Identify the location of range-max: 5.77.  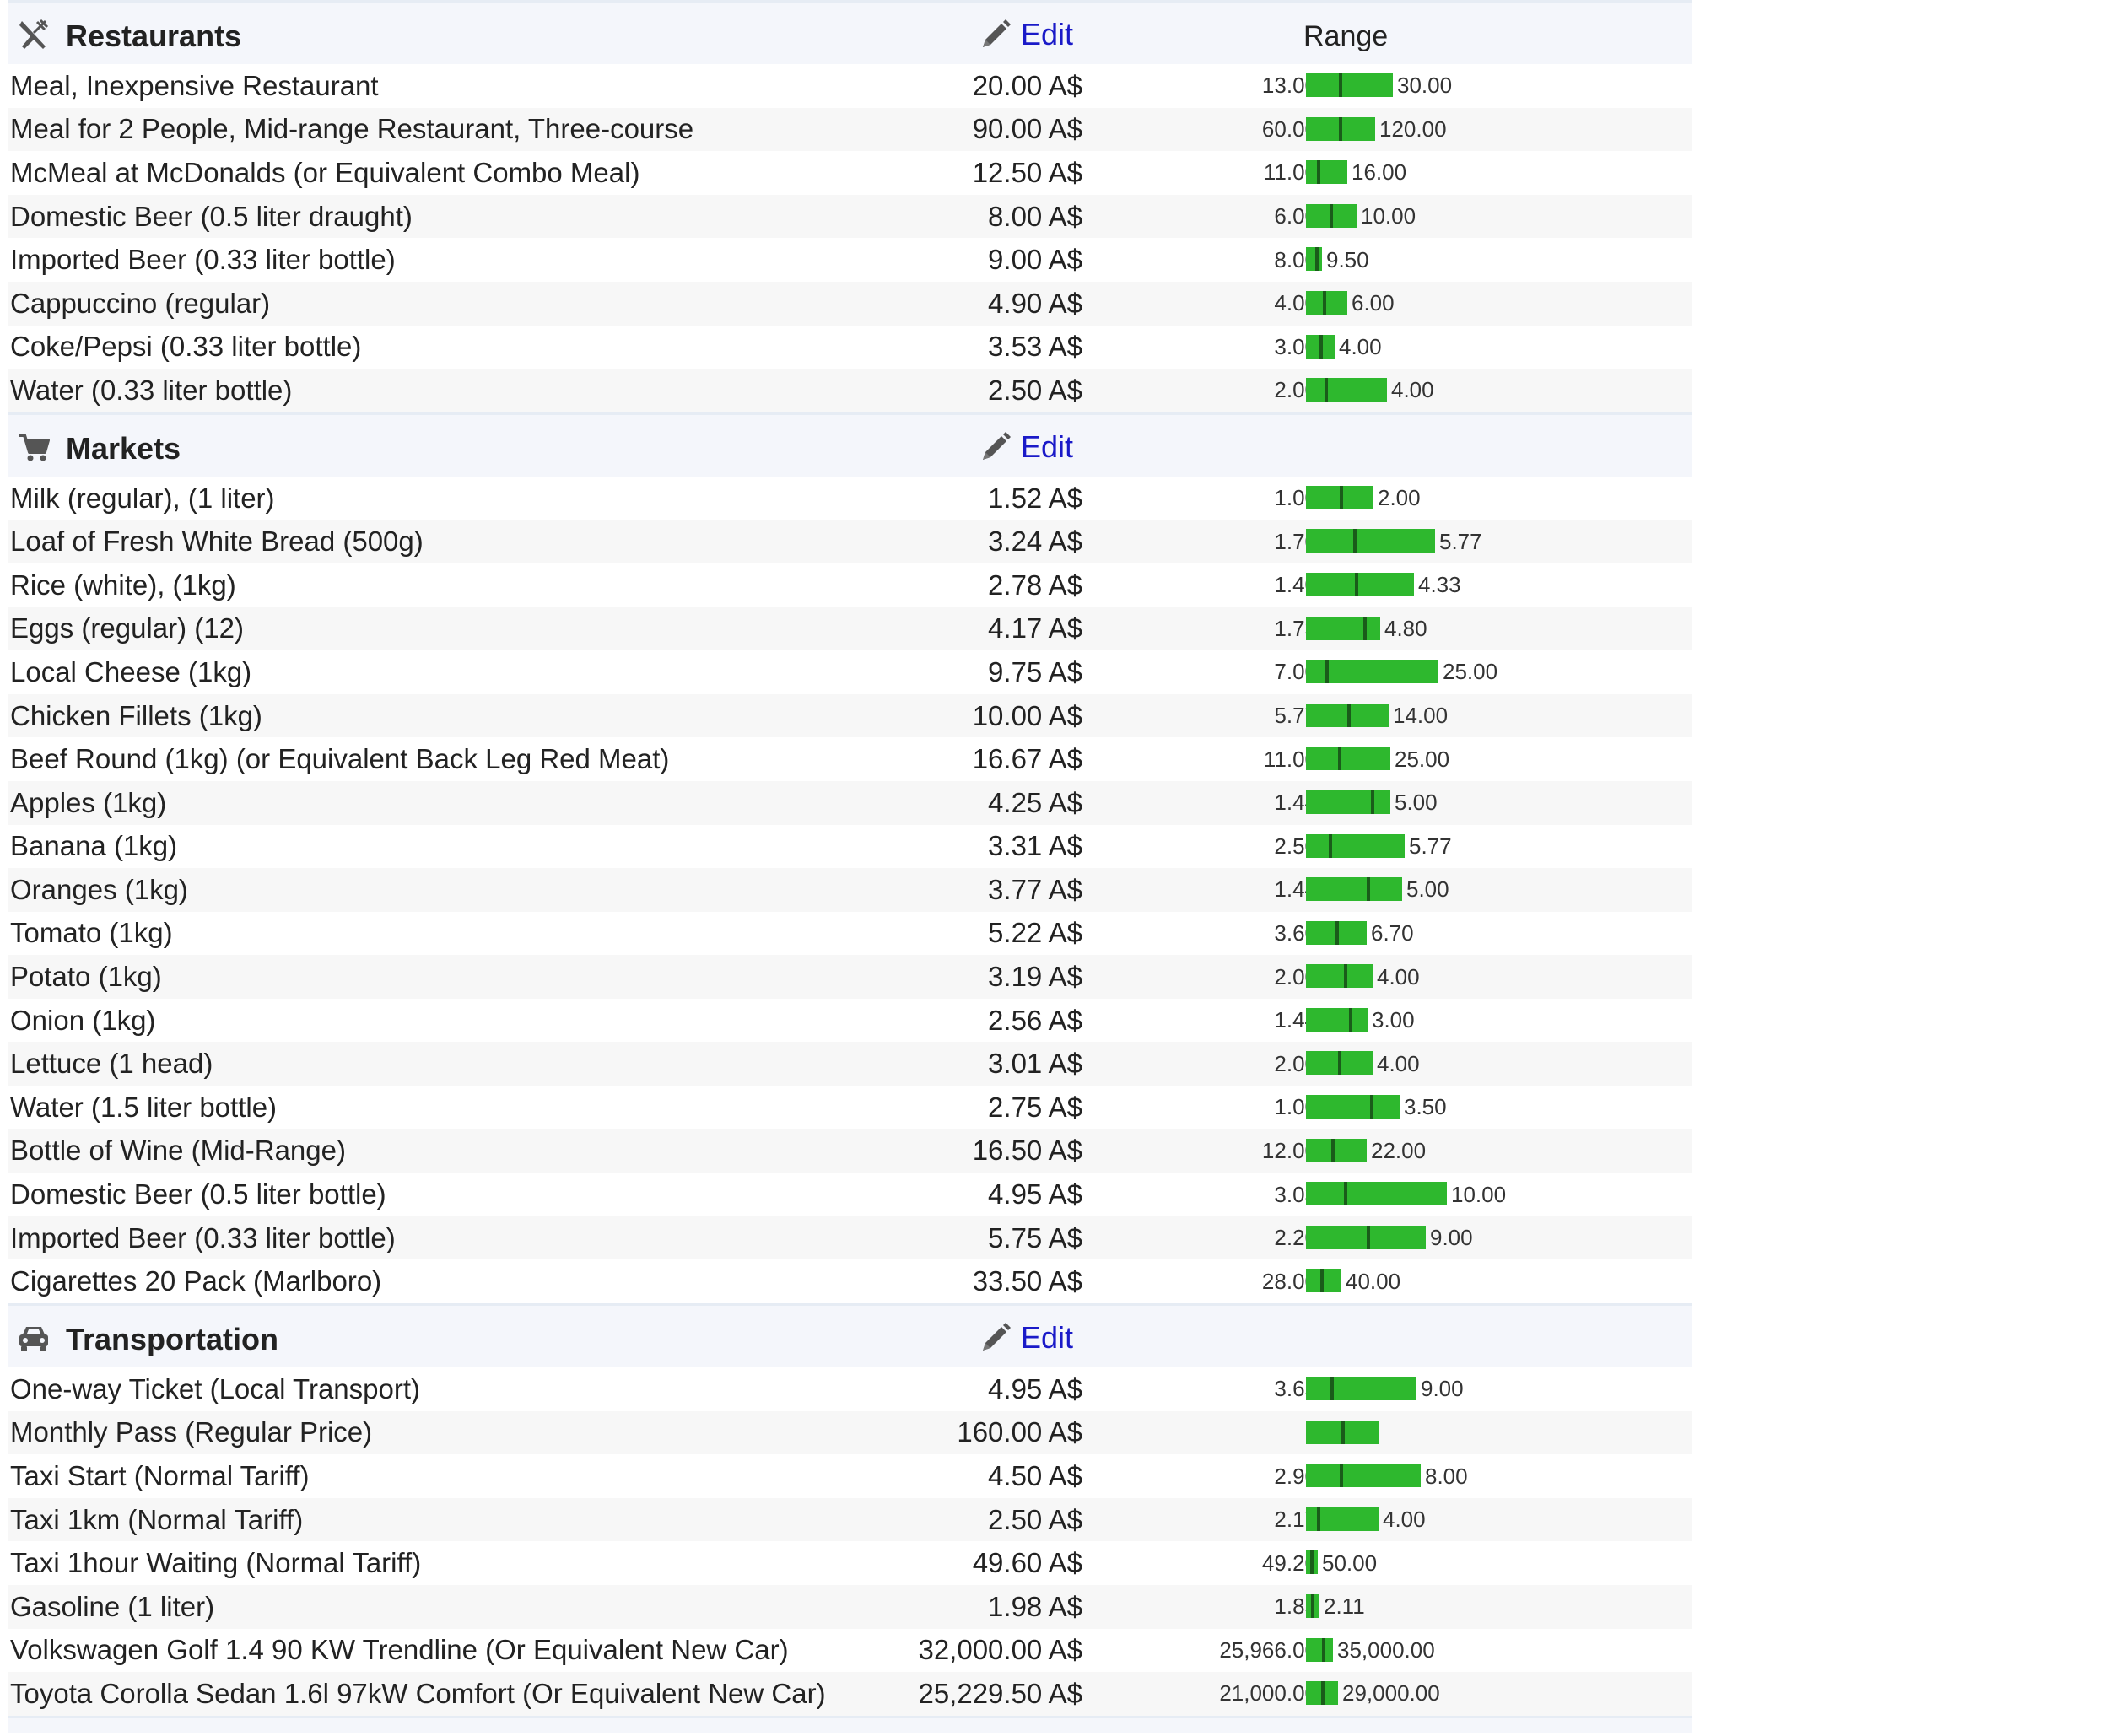
(1461, 541).